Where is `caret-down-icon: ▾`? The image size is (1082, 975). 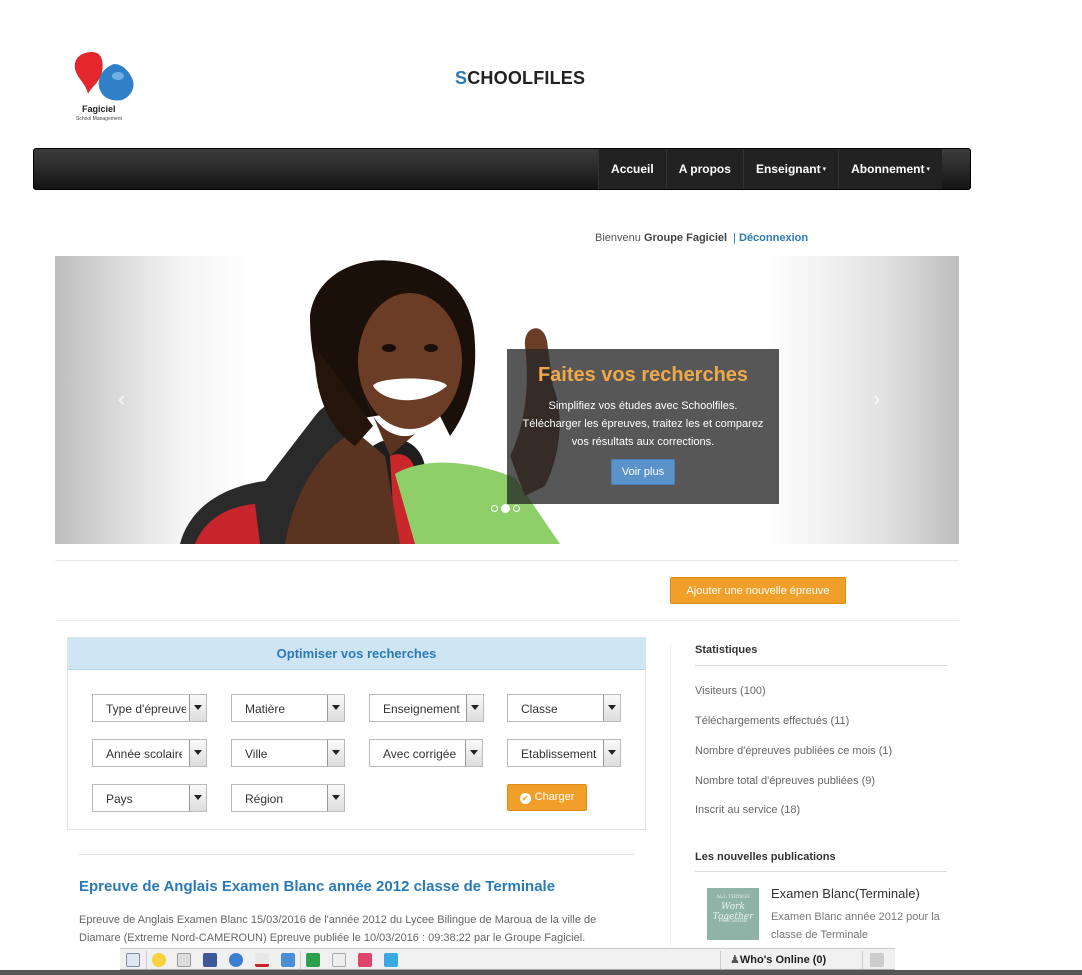 caret-down-icon: ▾ is located at coordinates (928, 169).